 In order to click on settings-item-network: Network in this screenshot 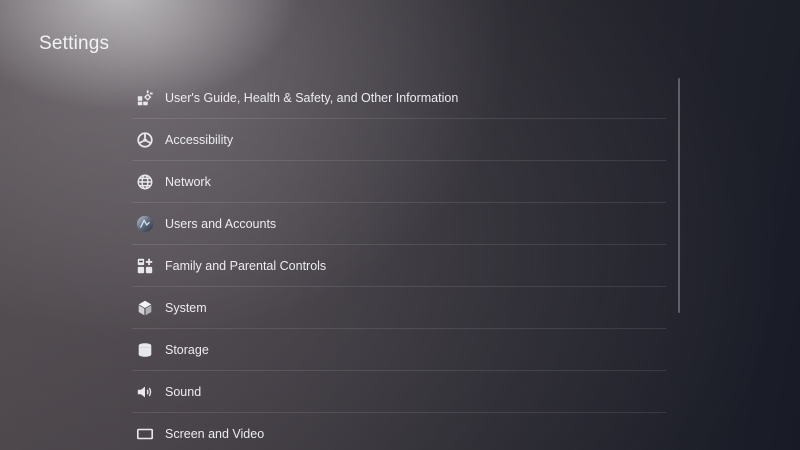, I will do `click(399, 182)`.